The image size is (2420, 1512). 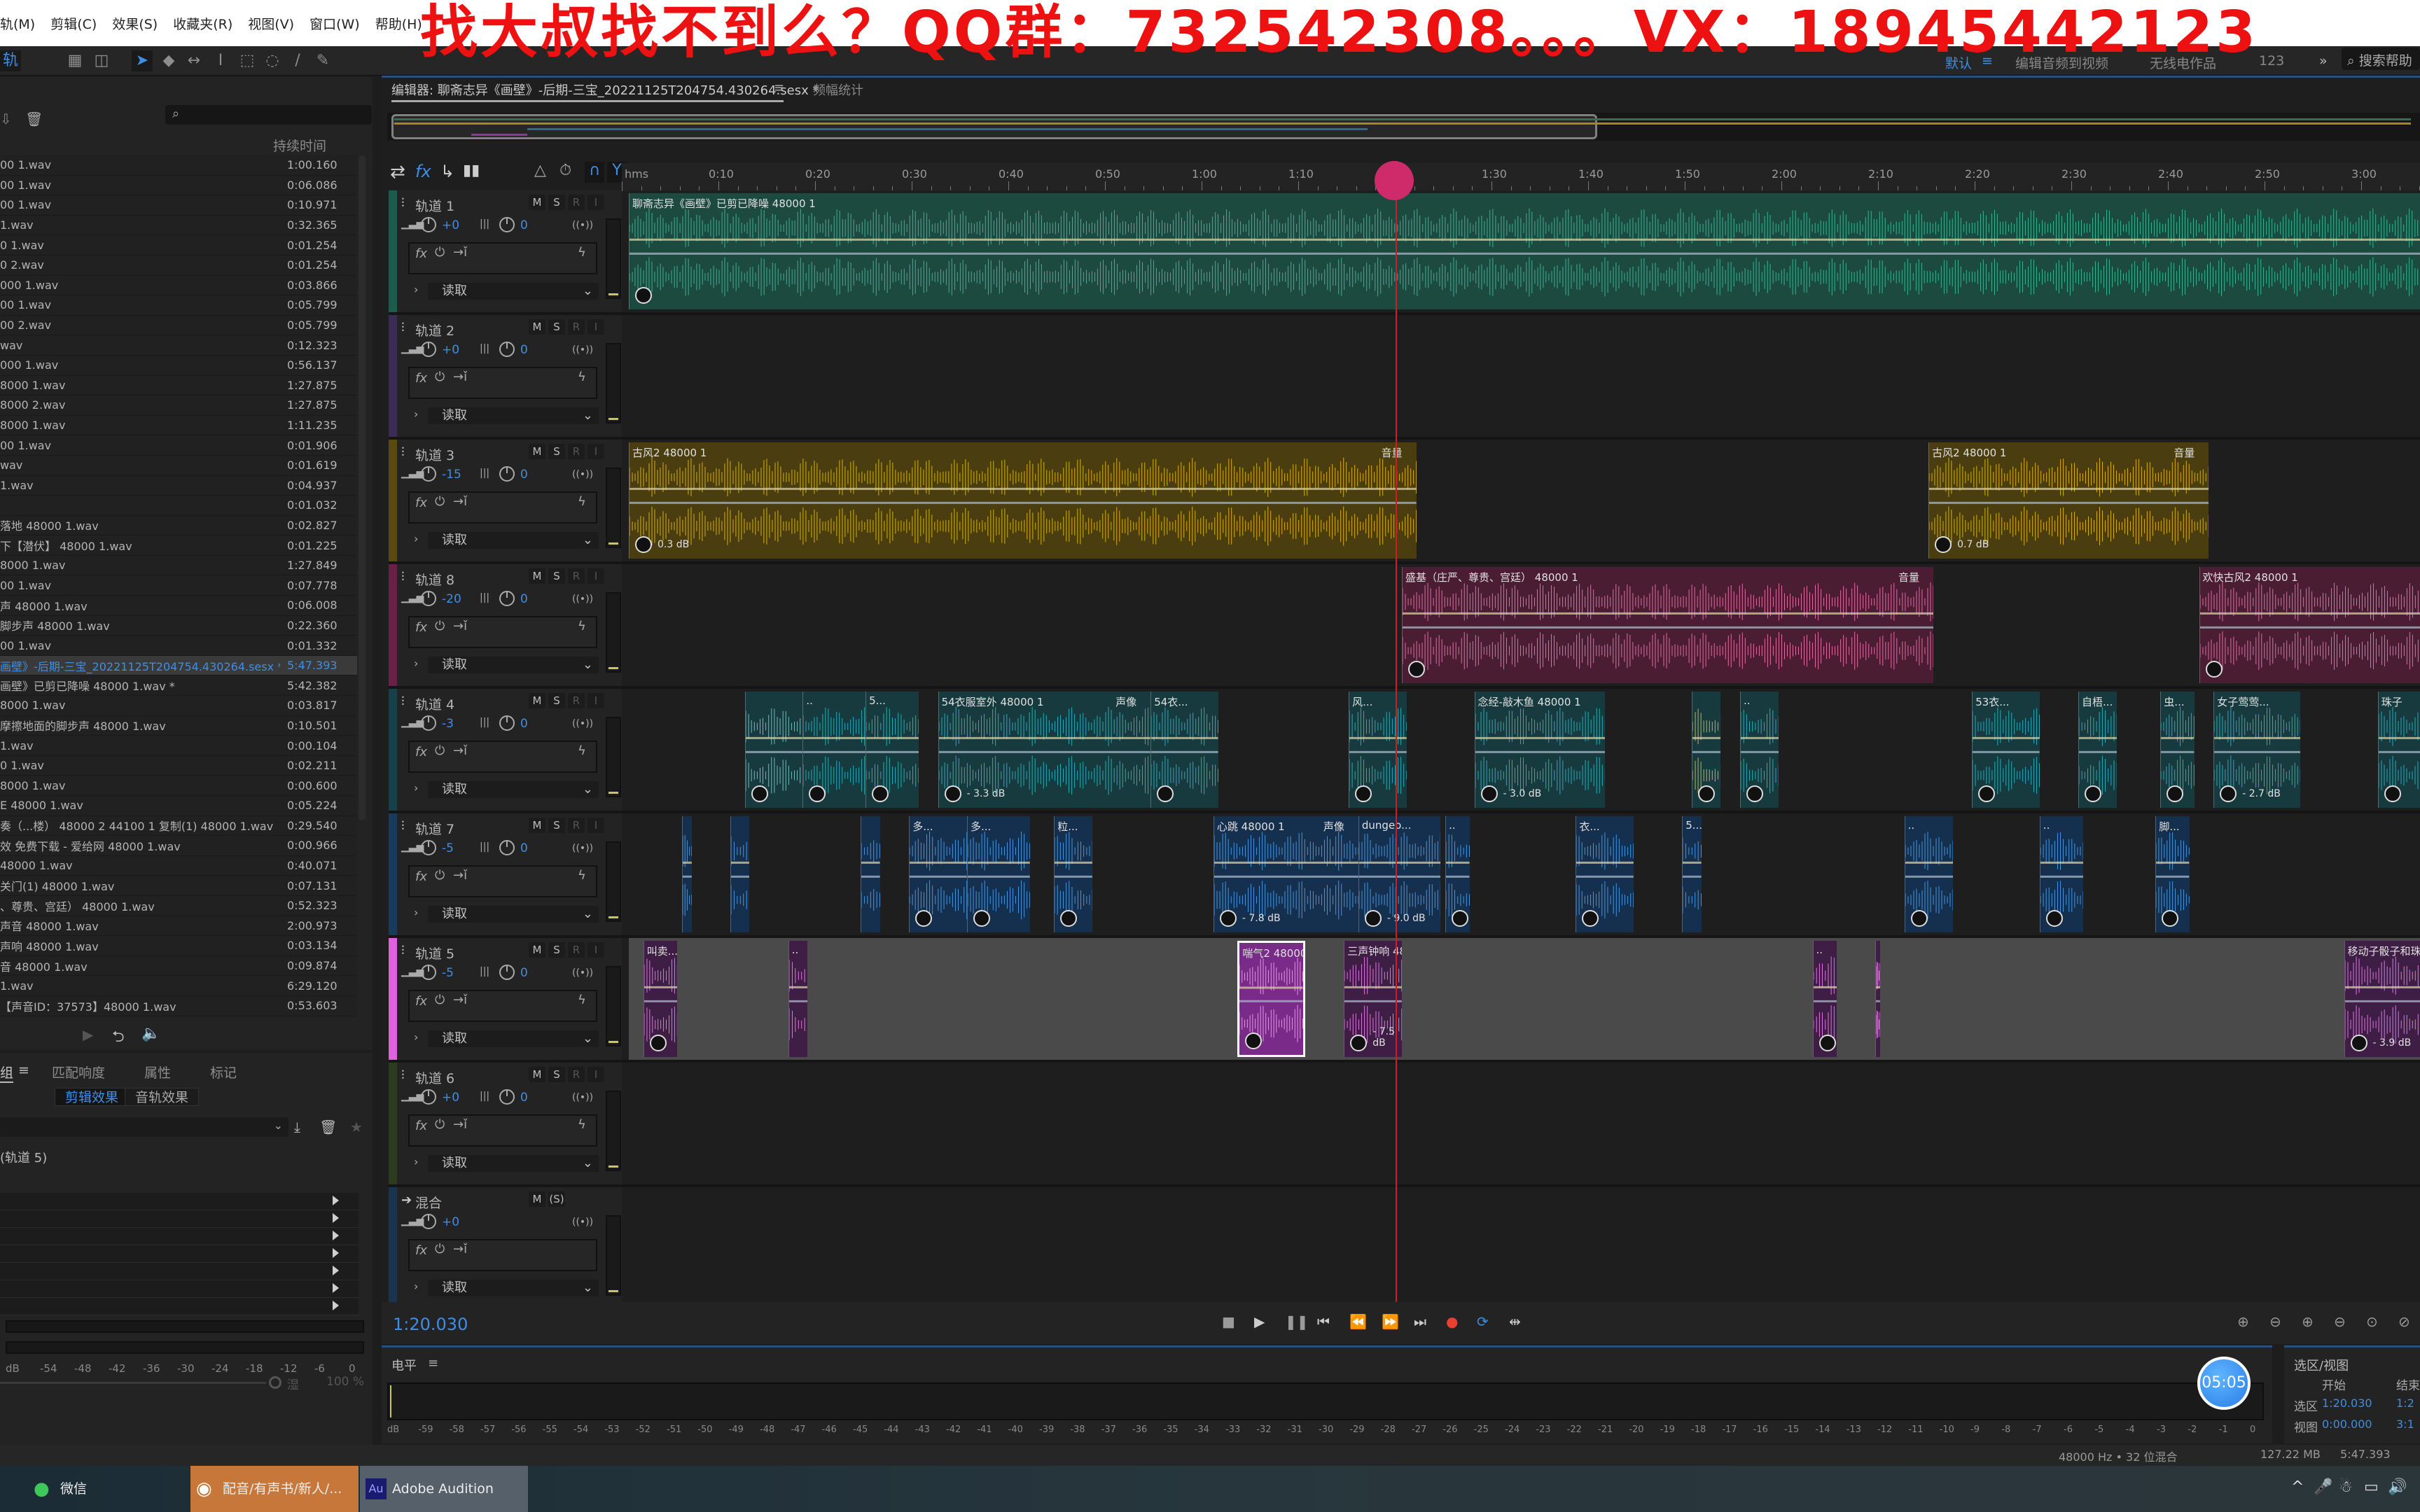 What do you see at coordinates (450, 1222) in the screenshot?
I see `track-volume-value: +0` at bounding box center [450, 1222].